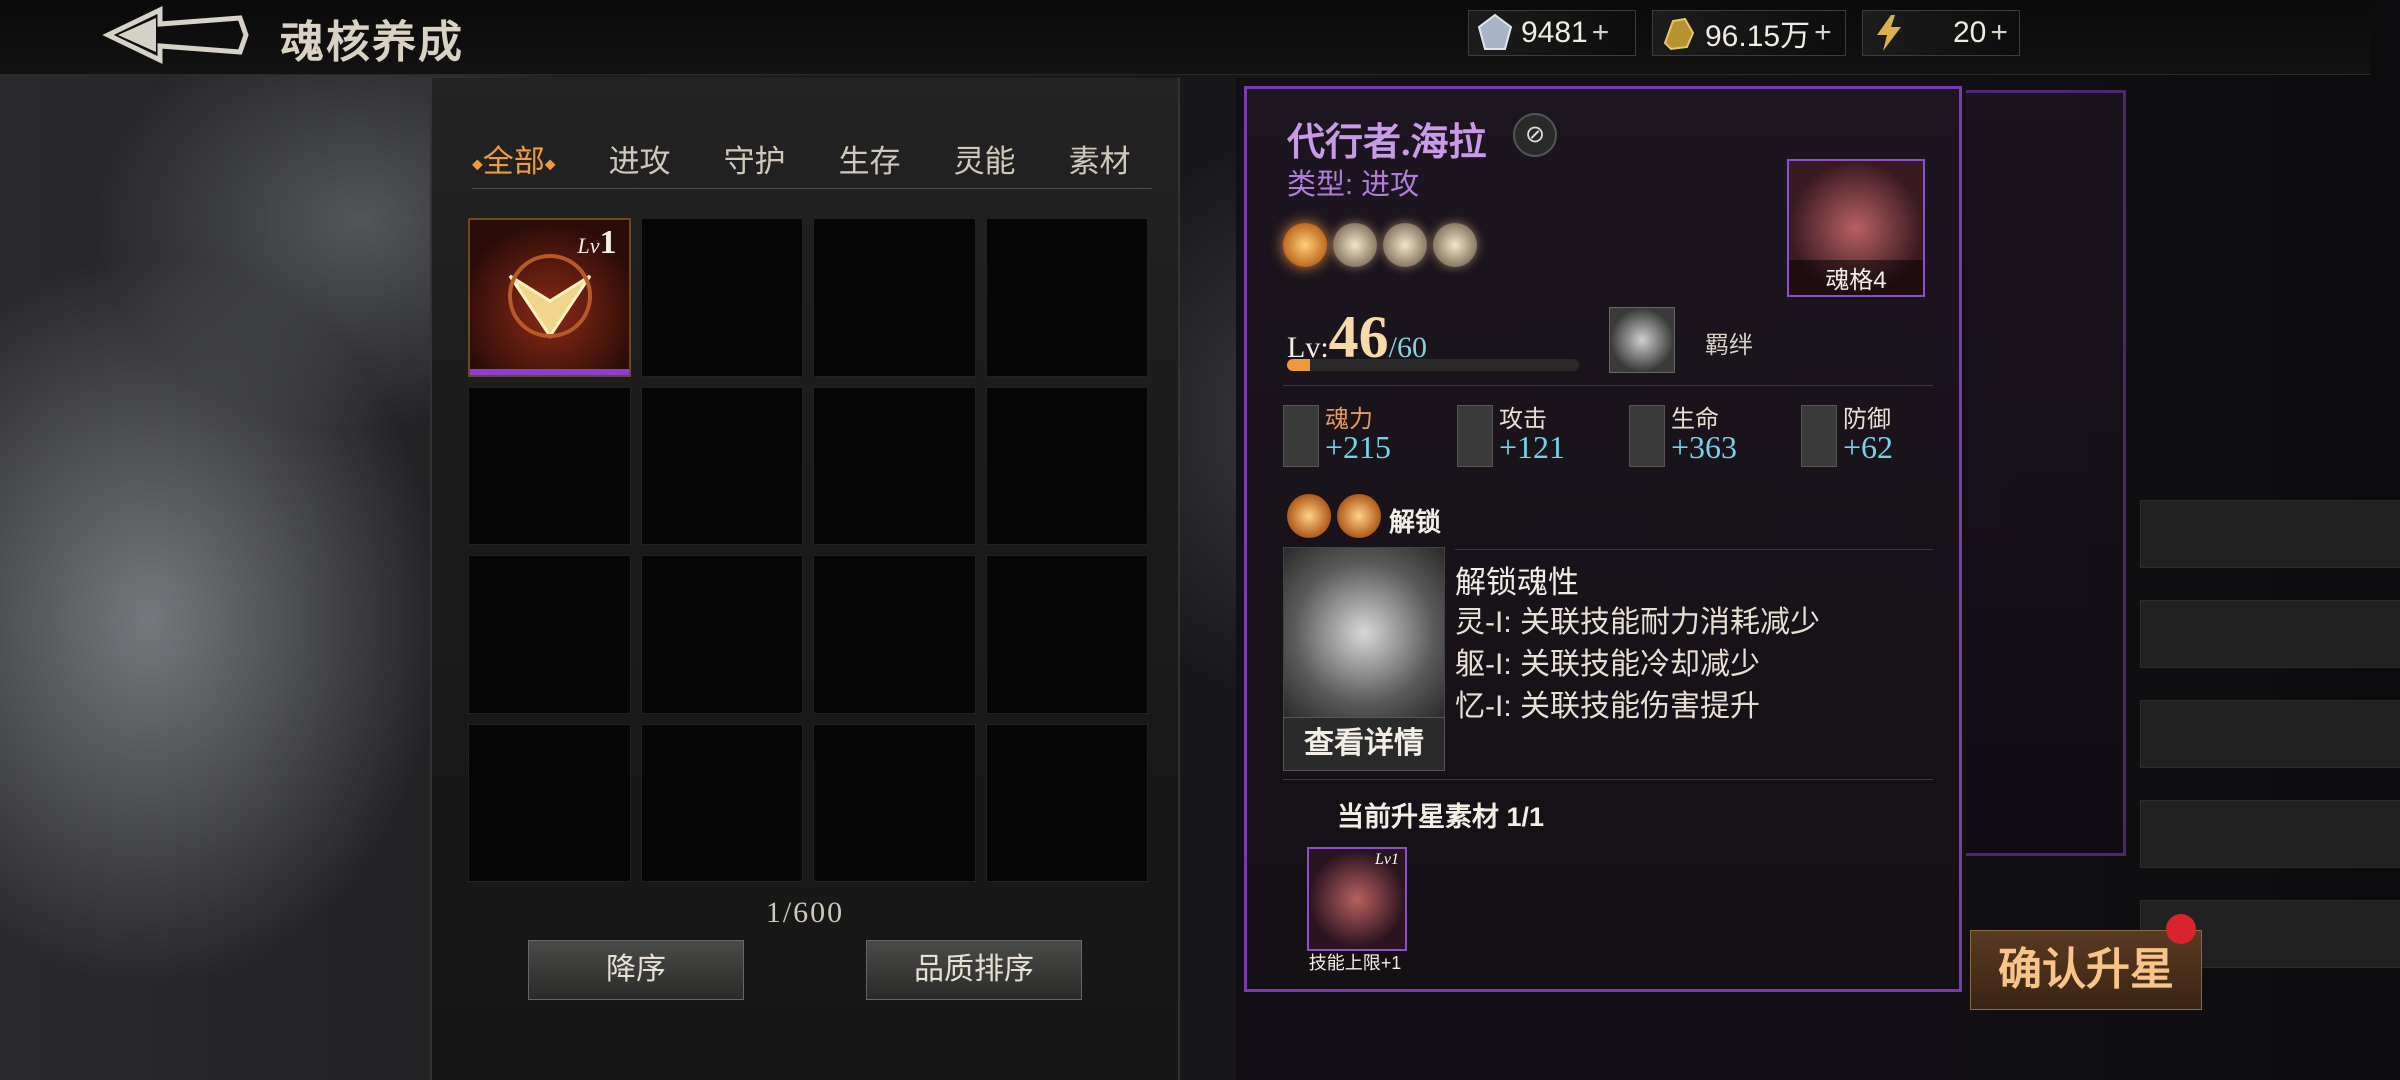 The width and height of the screenshot is (2400, 1080). What do you see at coordinates (1387, 859) in the screenshot?
I see `material-level: Lv1` at bounding box center [1387, 859].